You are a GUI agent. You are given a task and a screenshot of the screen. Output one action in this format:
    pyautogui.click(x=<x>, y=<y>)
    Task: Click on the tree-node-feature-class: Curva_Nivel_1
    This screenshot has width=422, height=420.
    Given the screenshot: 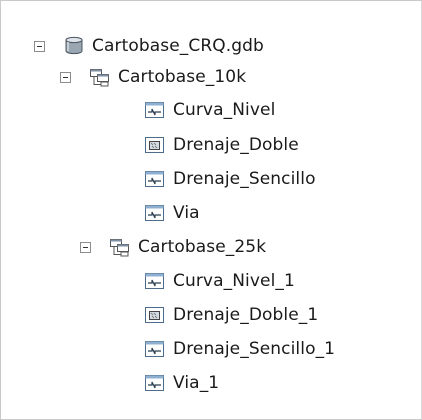 What is the action you would take?
    pyautogui.click(x=219, y=281)
    